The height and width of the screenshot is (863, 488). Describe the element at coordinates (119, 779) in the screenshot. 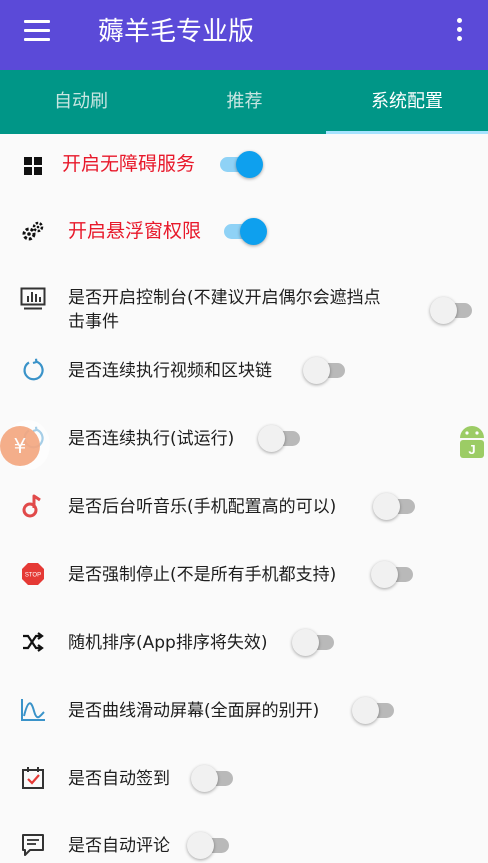

I see `setting-label: 是否自动签到` at that location.